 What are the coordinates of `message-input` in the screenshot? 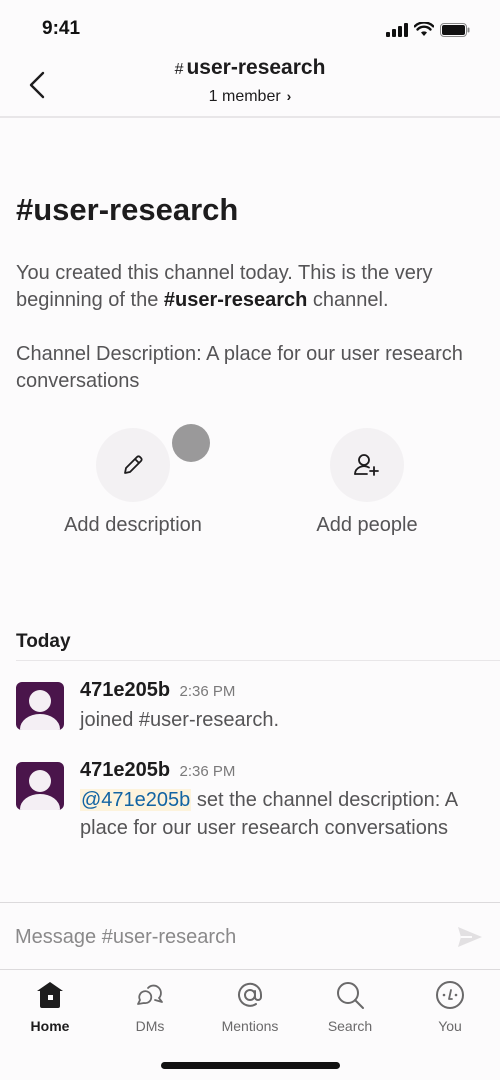 It's located at (225, 937).